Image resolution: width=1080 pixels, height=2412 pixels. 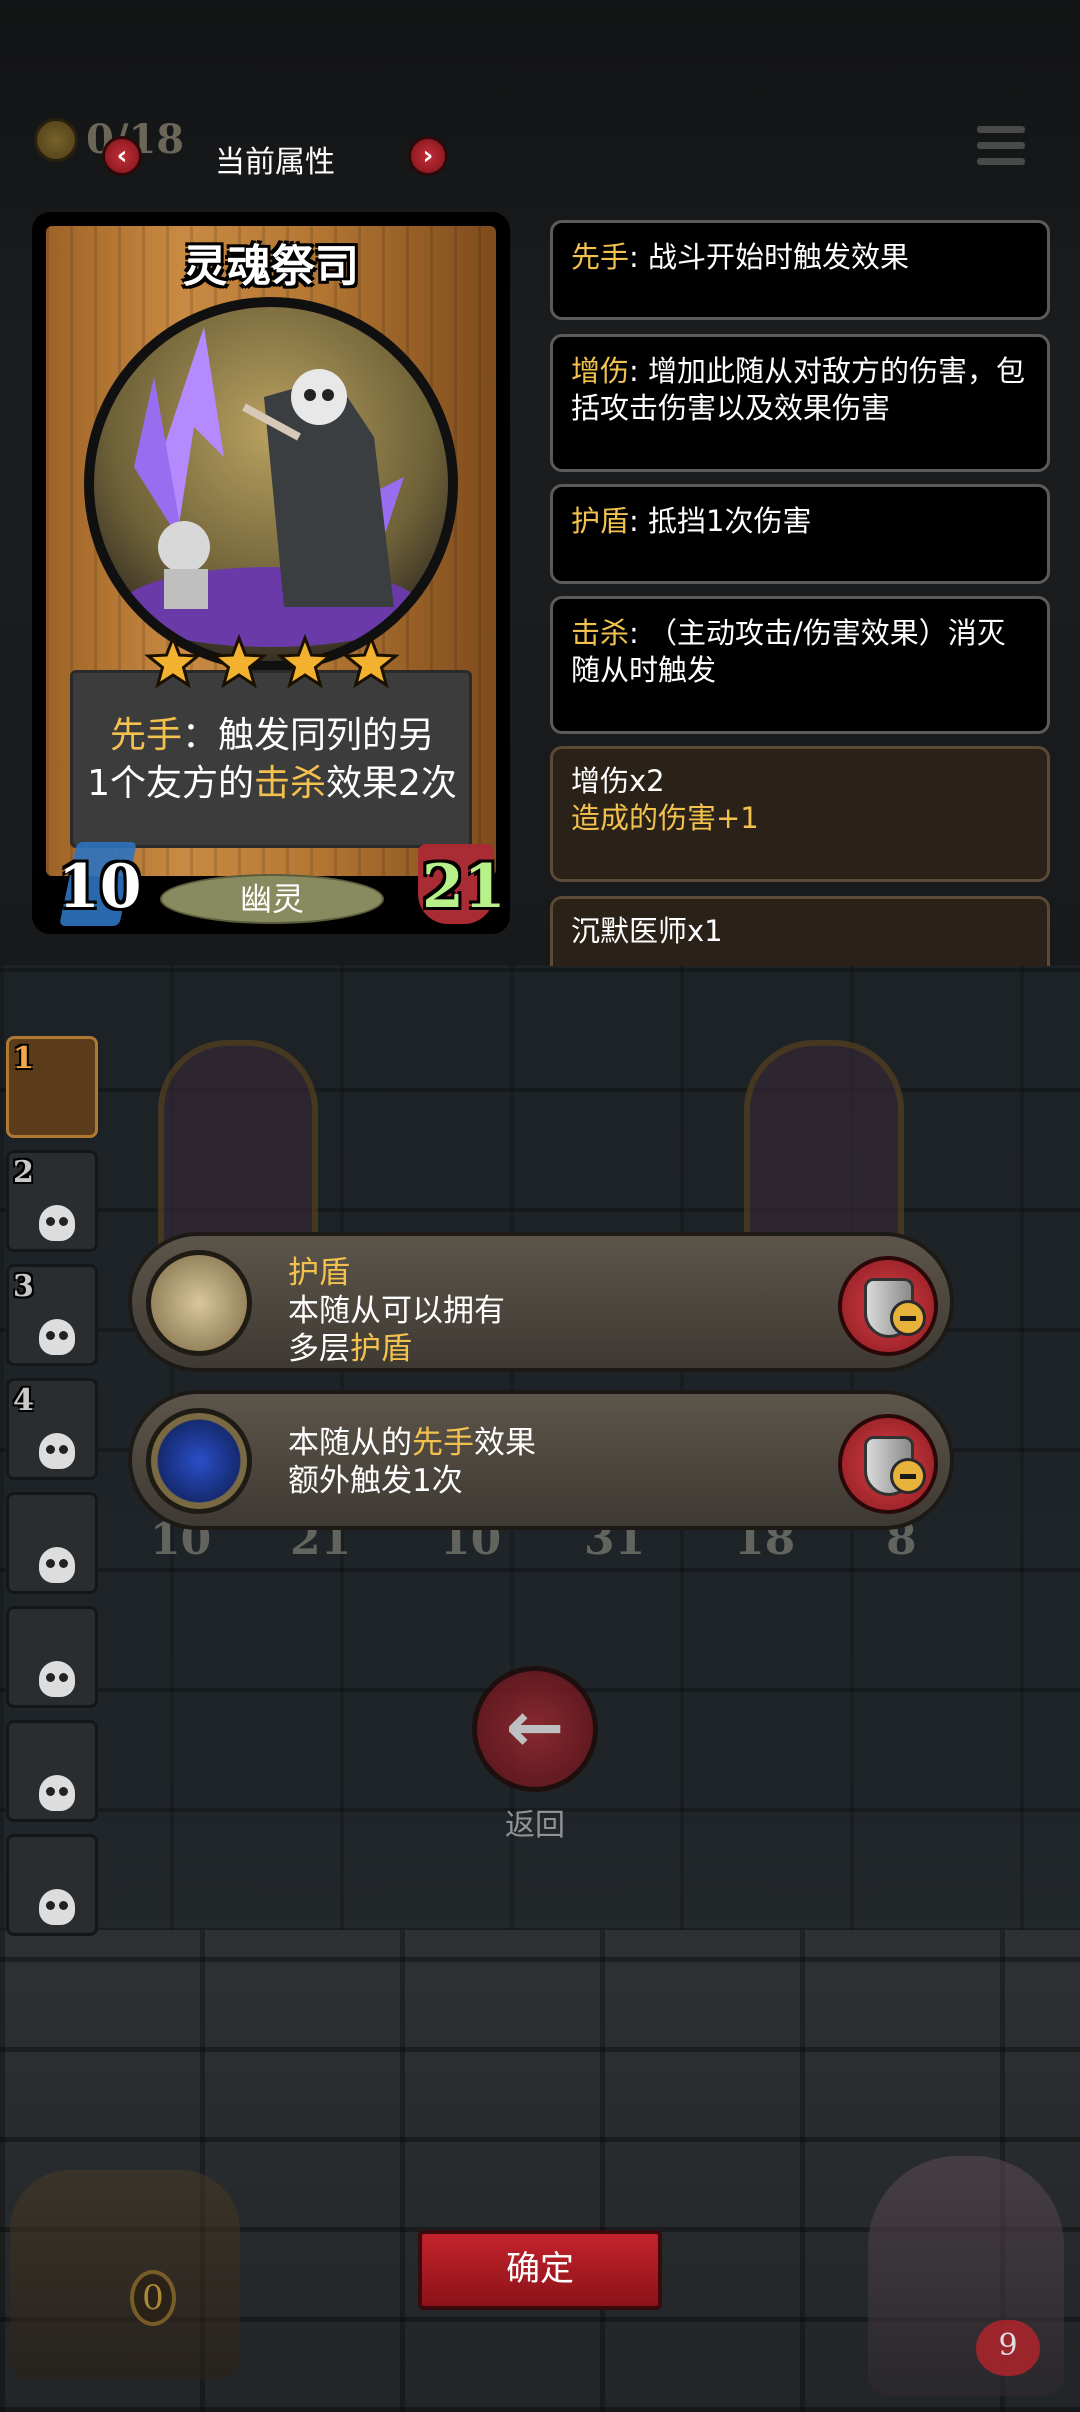 I want to click on ability-line1: ：触发同列的另, so click(x=308, y=735).